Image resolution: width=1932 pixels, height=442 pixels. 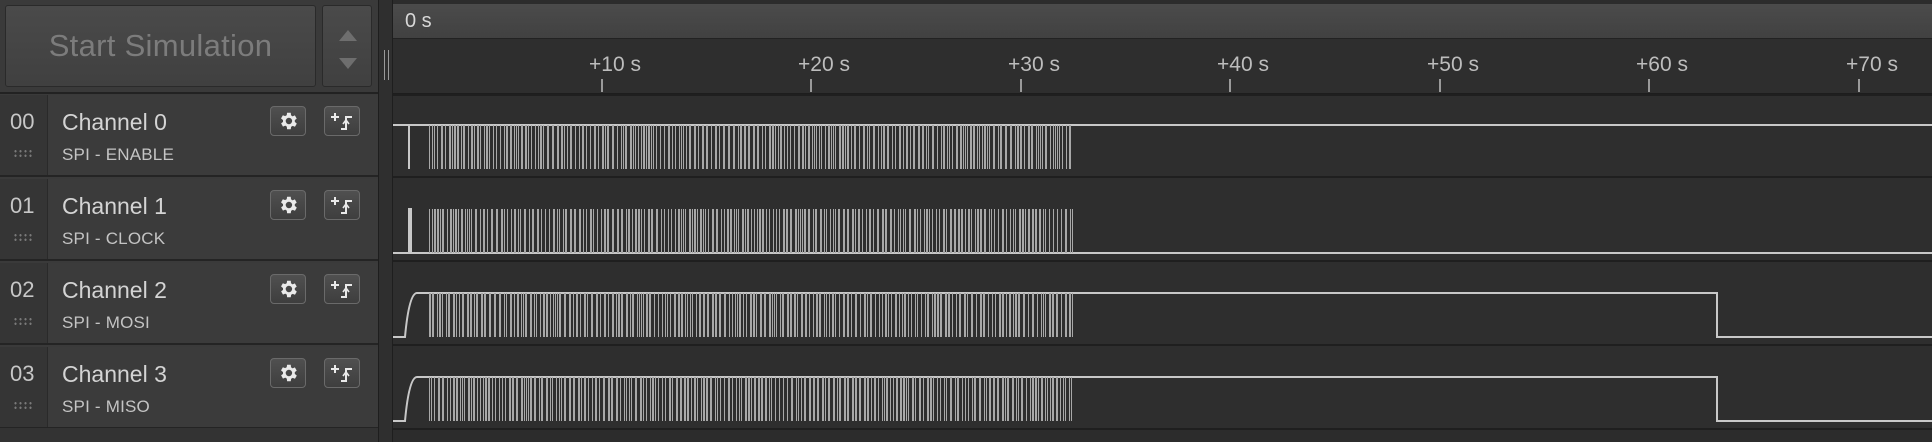 I want to click on time-origin-bar: 0 s, so click(x=1162, y=21).